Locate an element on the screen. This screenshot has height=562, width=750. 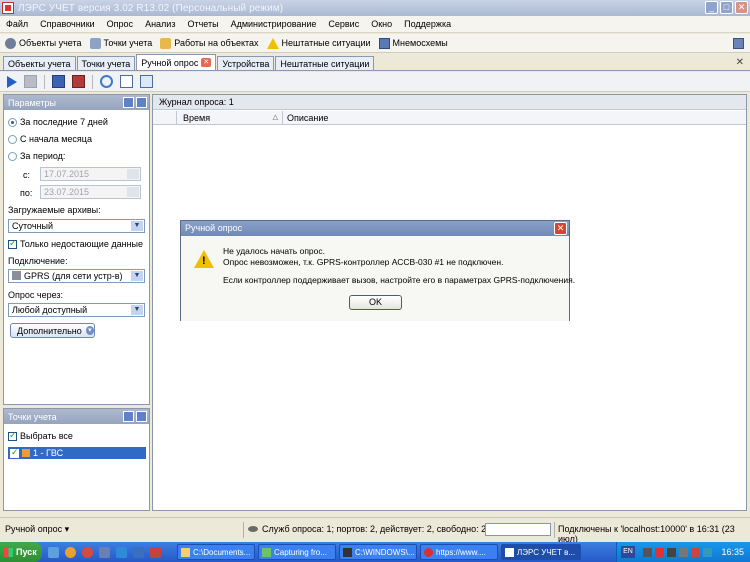
column-header-description: Описание is located at coordinates (306, 118).